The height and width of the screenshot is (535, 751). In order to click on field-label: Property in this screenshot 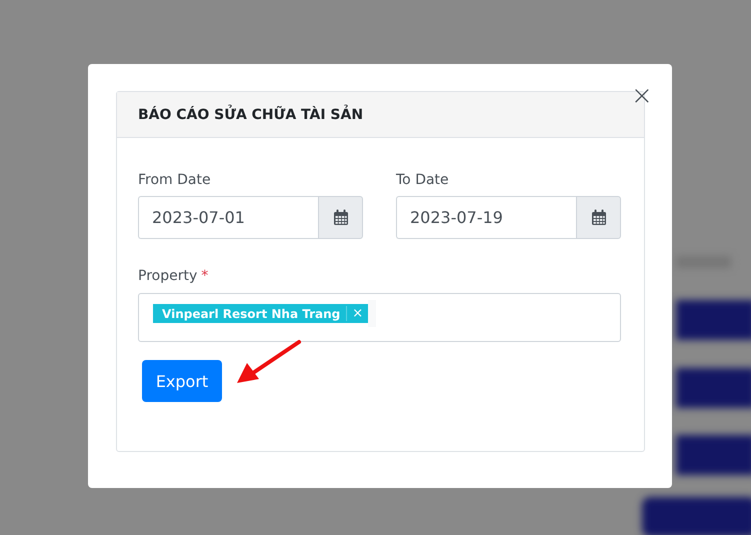, I will do `click(168, 276)`.